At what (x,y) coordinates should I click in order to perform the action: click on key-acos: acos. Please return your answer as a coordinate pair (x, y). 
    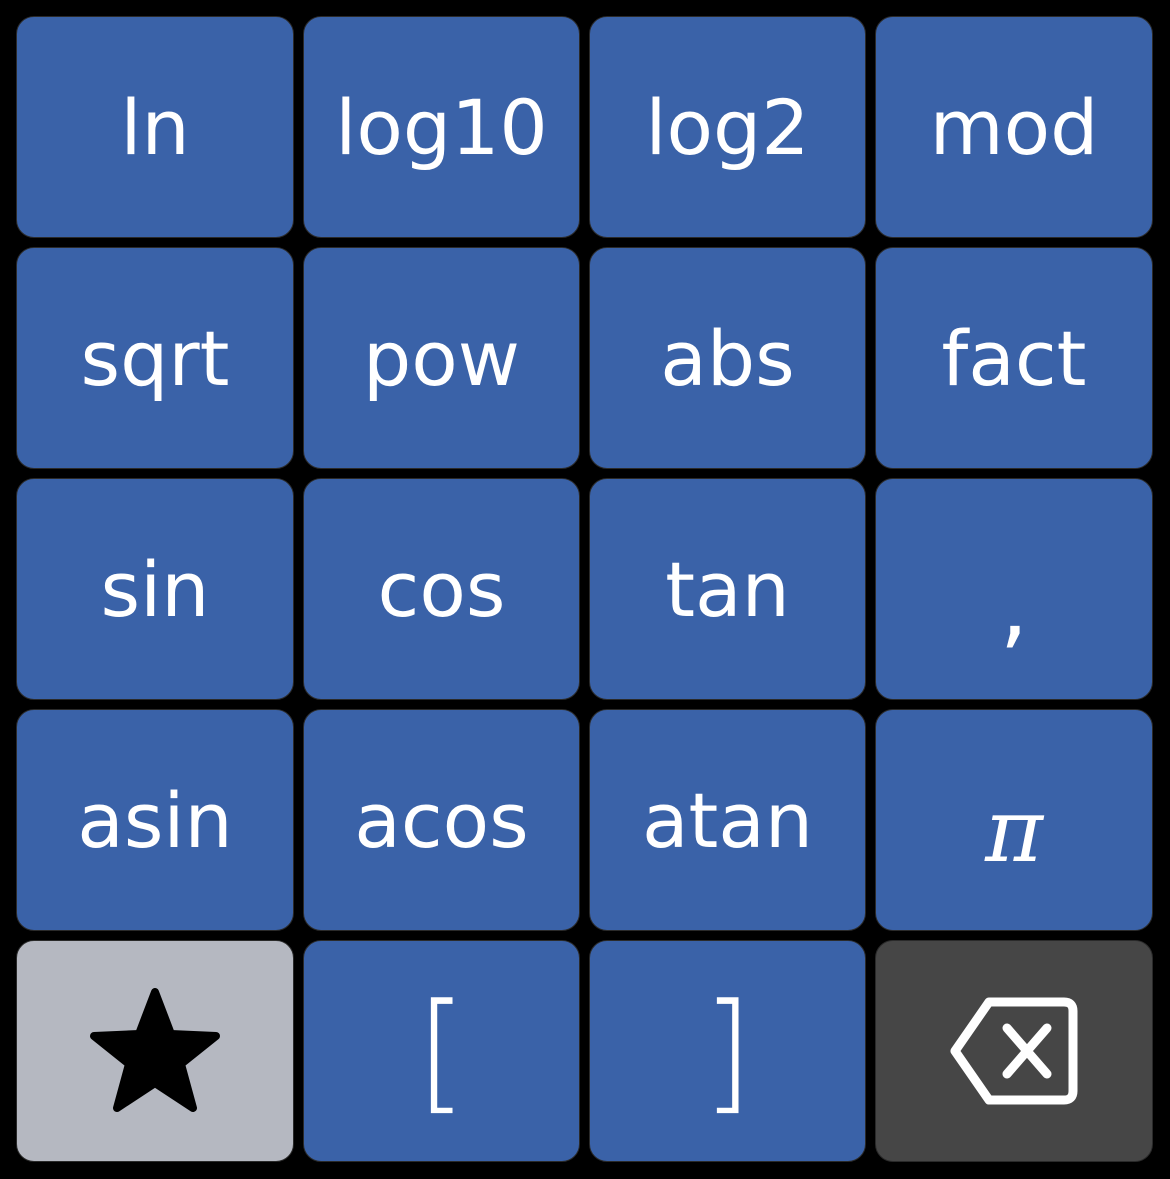
    Looking at the image, I should click on (441, 820).